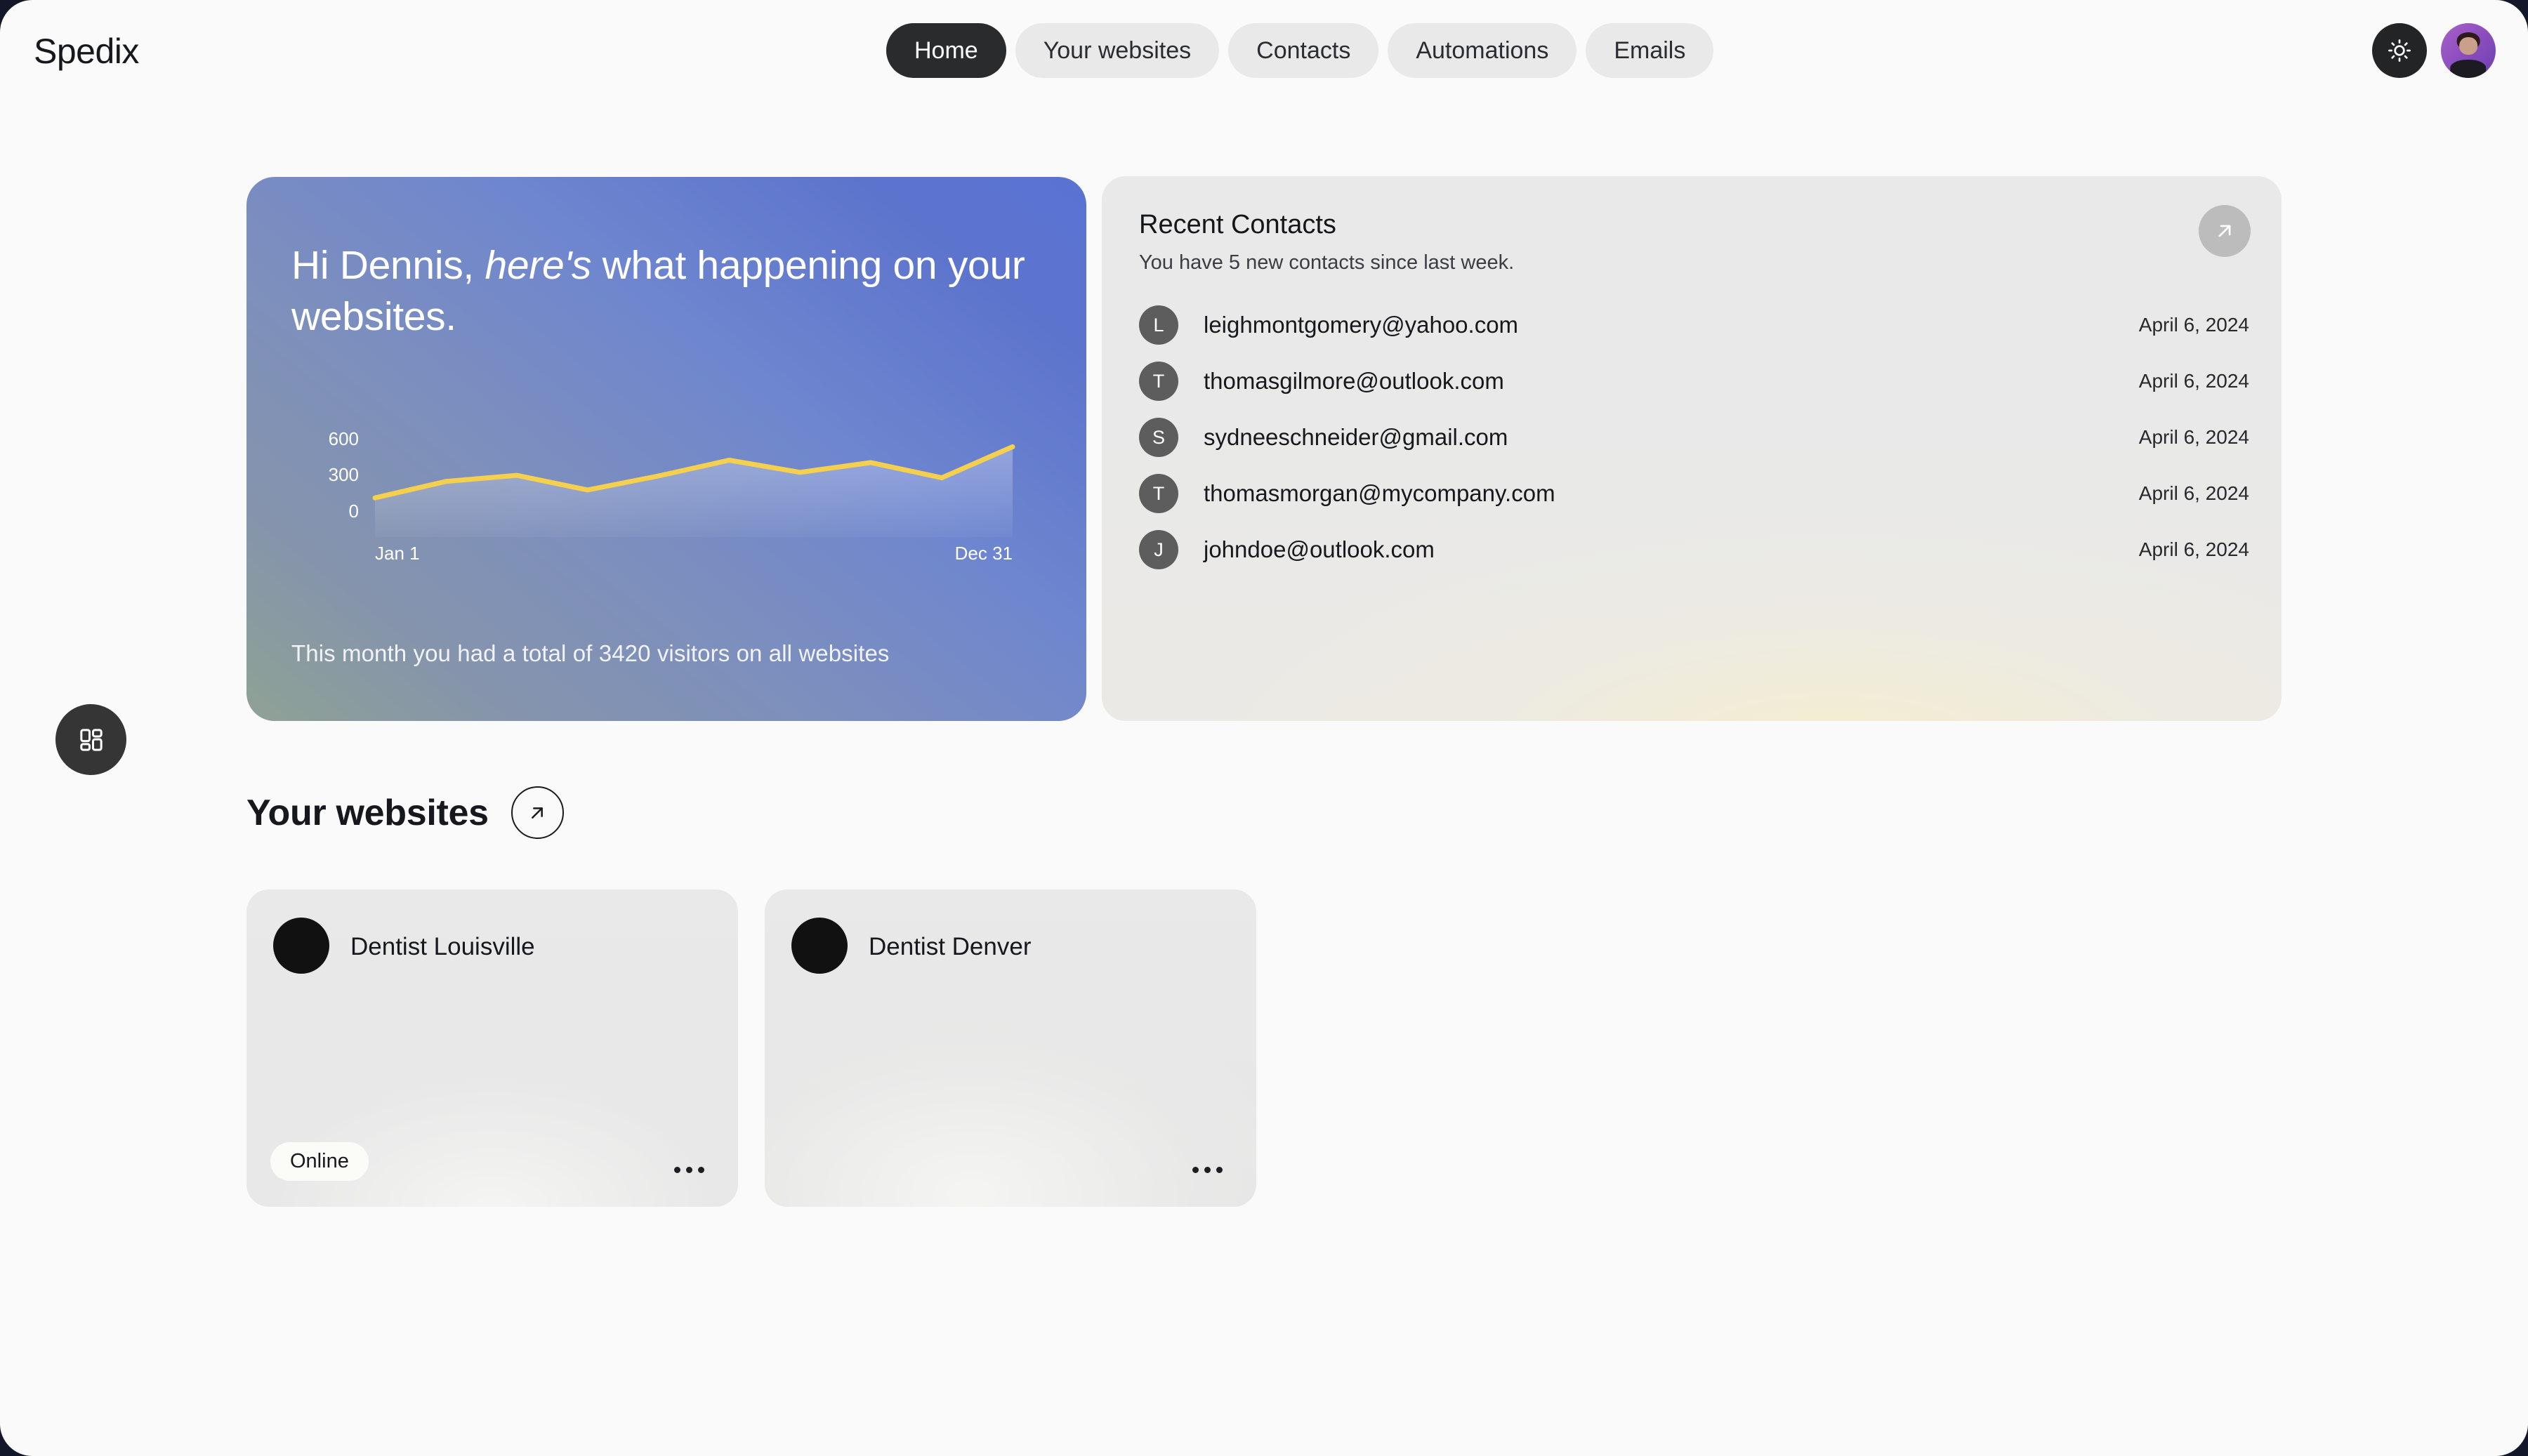  What do you see at coordinates (1158, 437) in the screenshot?
I see `contact-avatar: S` at bounding box center [1158, 437].